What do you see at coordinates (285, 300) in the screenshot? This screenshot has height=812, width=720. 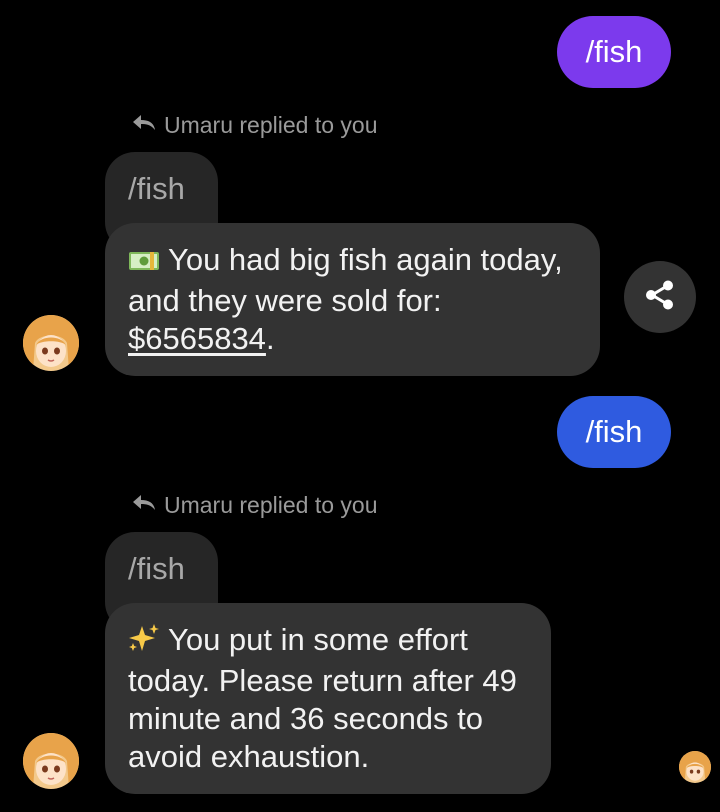 I see `message-line: and they were sold for:` at bounding box center [285, 300].